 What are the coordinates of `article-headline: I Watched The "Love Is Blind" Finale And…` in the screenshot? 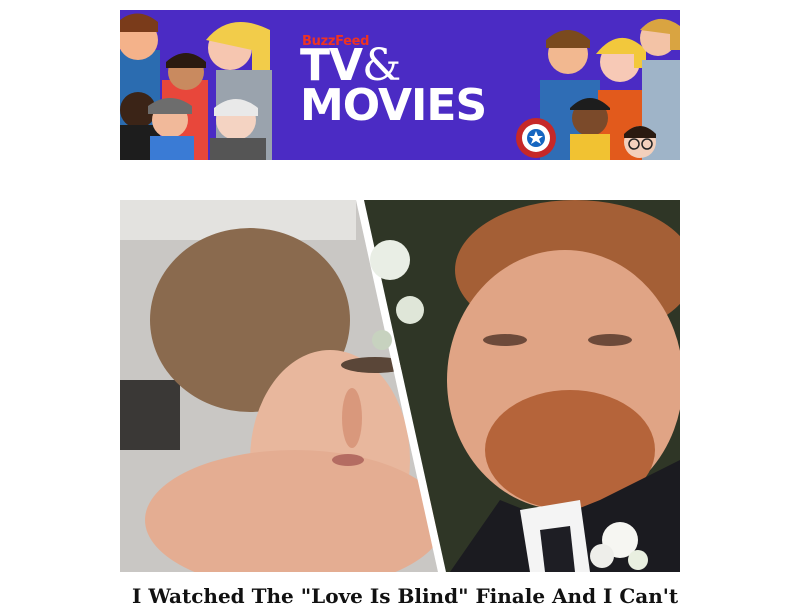 It's located at (405, 596).